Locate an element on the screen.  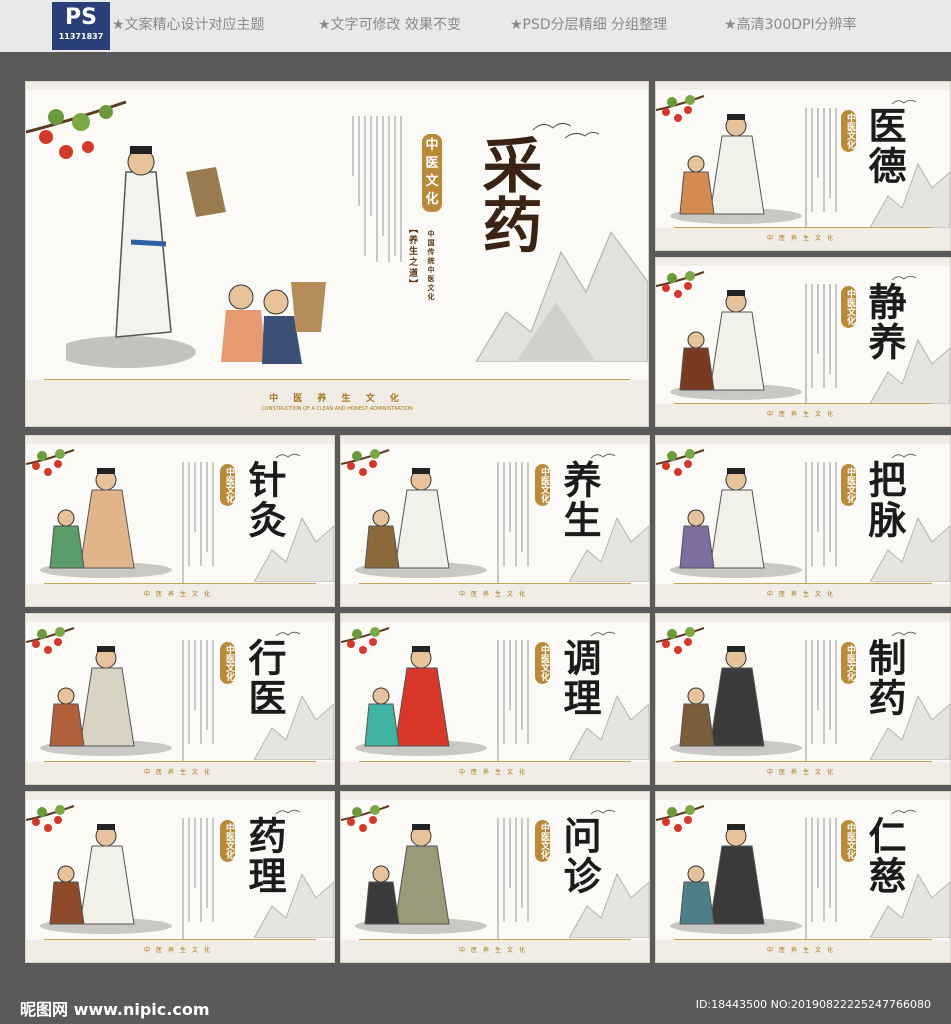
footer-cn: 中 医 养 生 文 化 is located at coordinates (337, 399).